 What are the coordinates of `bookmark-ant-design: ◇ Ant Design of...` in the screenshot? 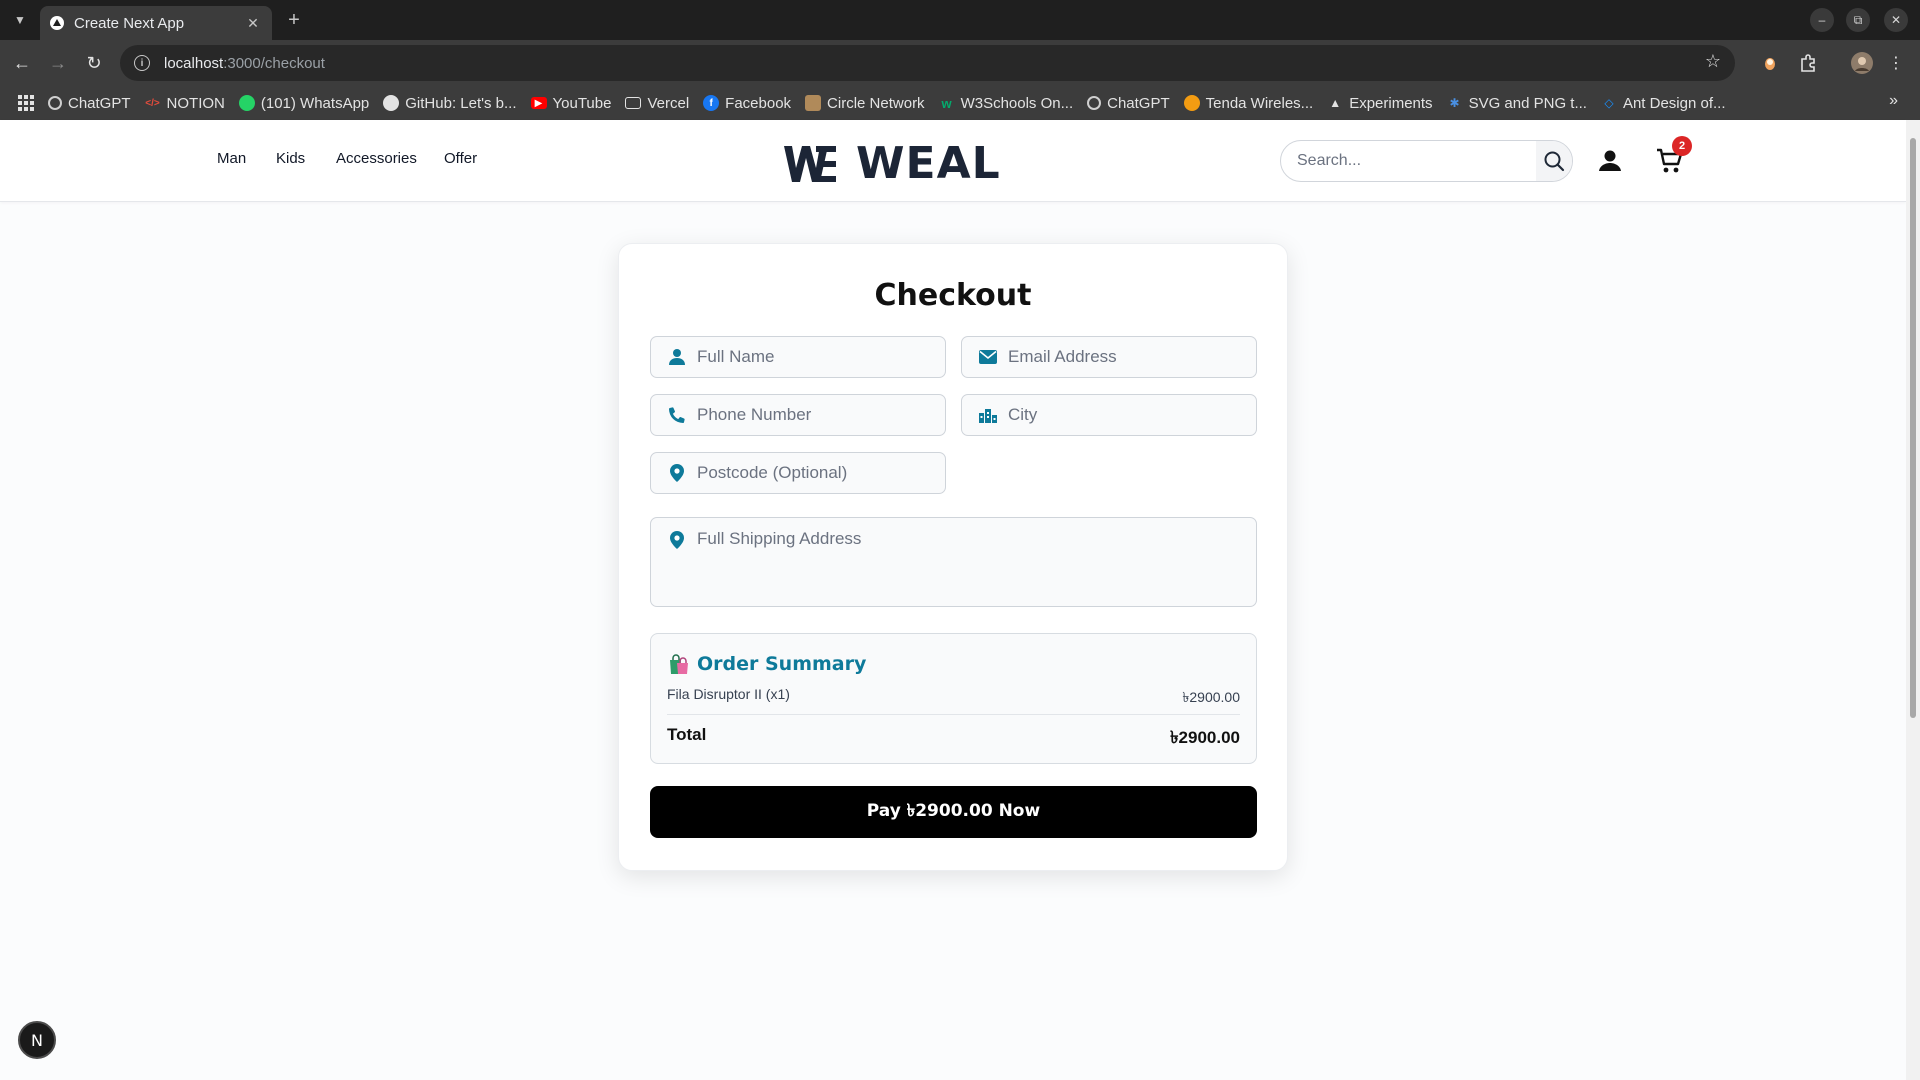 It's located at (1663, 103).